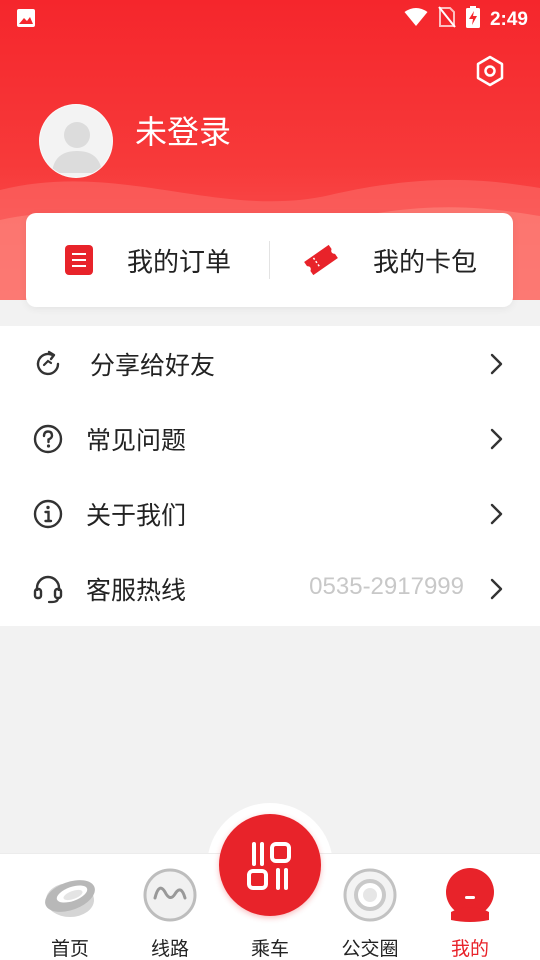 The image size is (540, 960). Describe the element at coordinates (370, 949) in the screenshot. I see `tab-bus-circle-label: 公交圈` at that location.